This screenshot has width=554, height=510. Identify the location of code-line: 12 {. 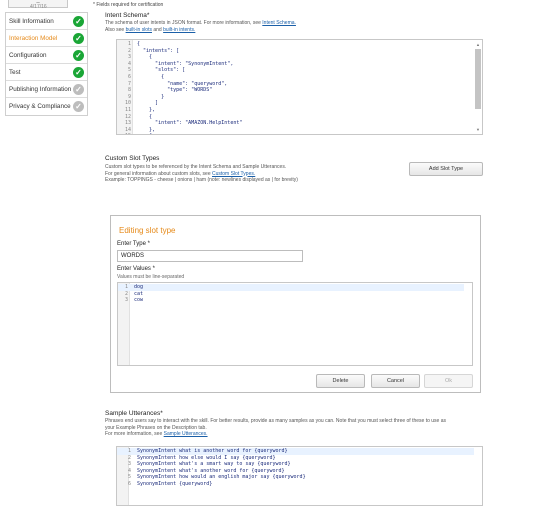
(295, 117).